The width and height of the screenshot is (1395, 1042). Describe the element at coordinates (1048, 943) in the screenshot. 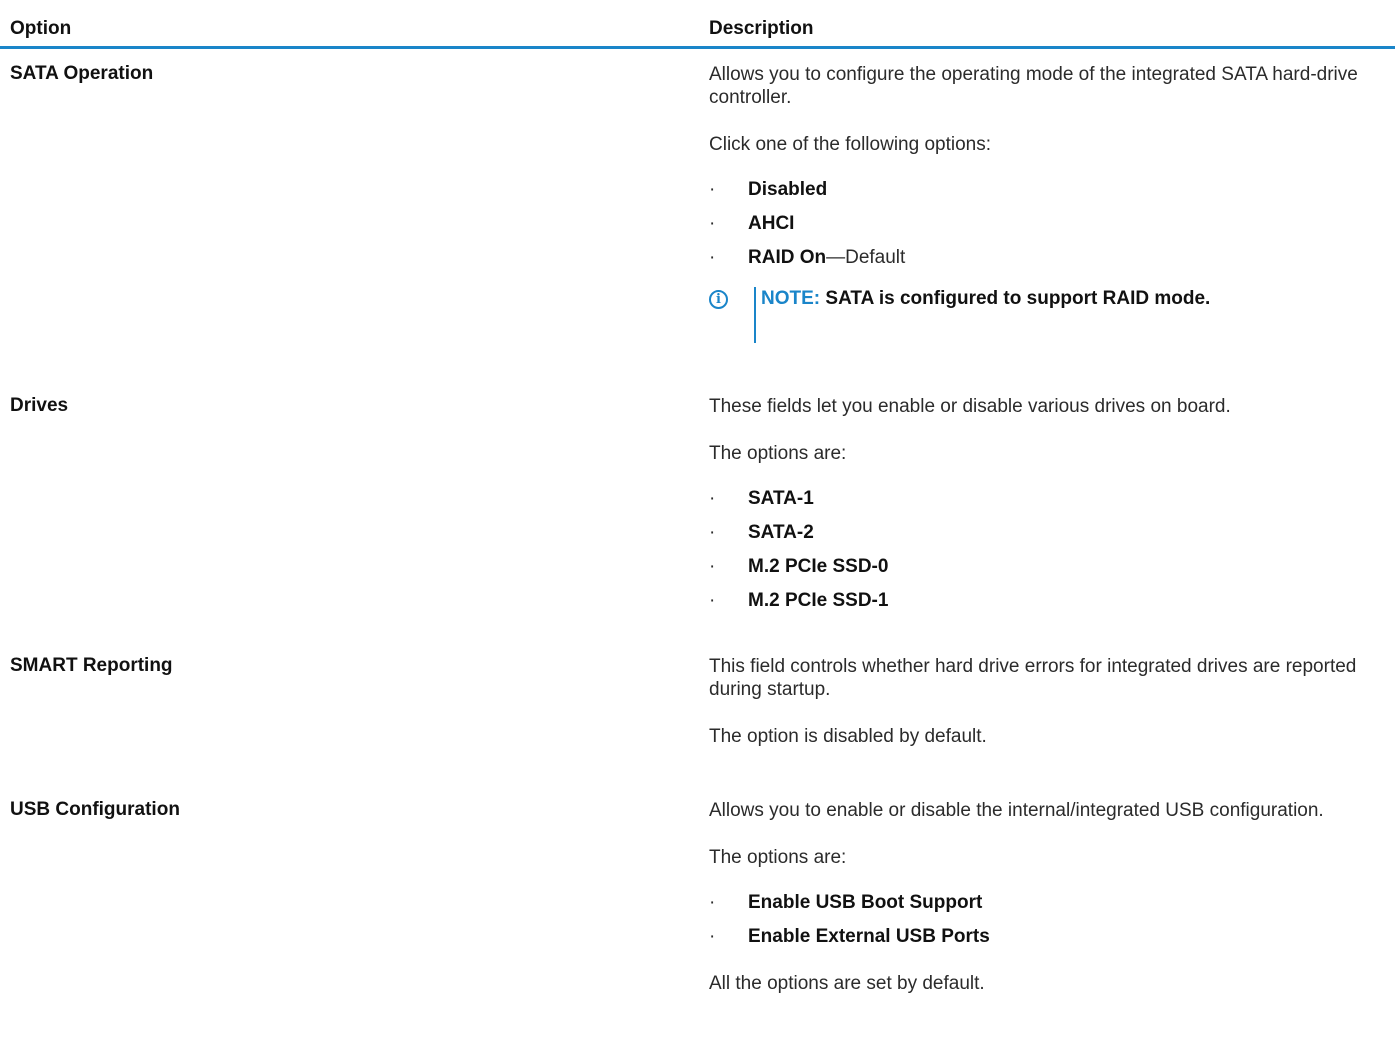

I see `list-item: · Enable External USB Ports` at that location.